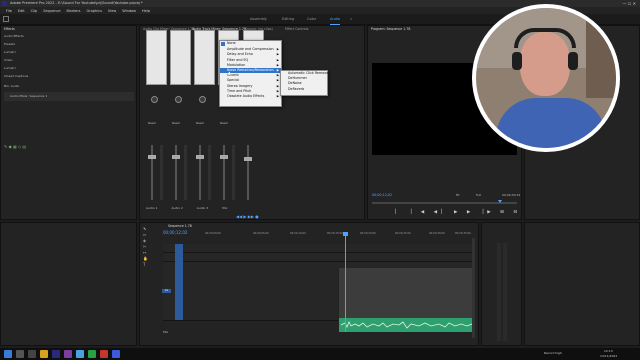  I want to click on track-a1: A1, so click(250, 281).